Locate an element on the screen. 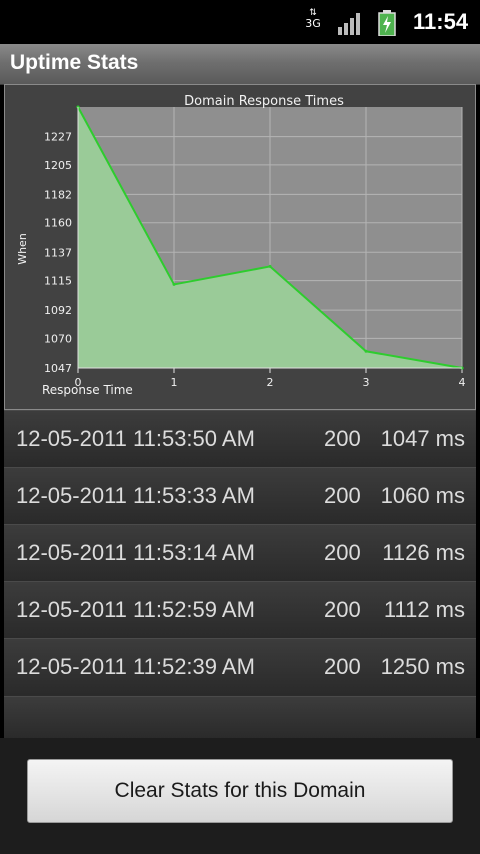 Image resolution: width=480 pixels, height=854 pixels. status-bar: ⇅ 3G 11:54 is located at coordinates (240, 22).